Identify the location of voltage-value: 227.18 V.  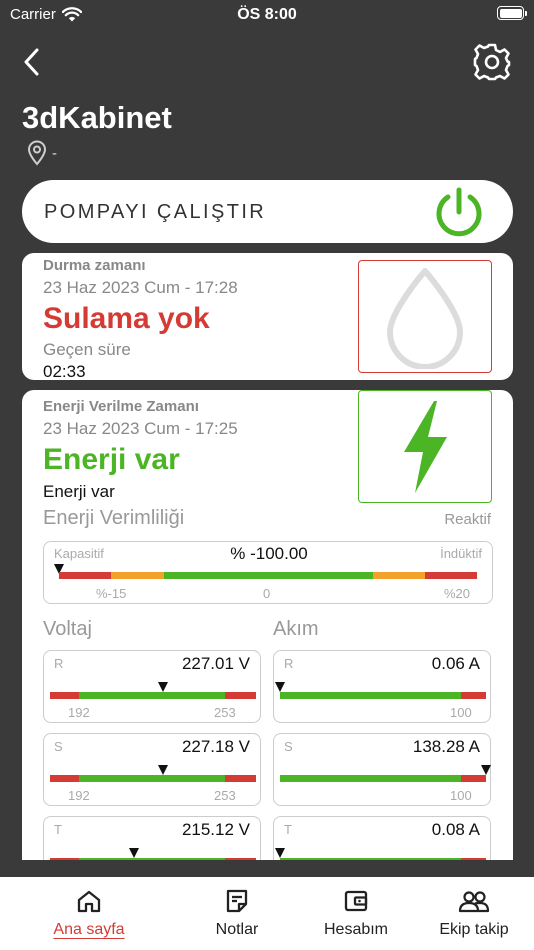
(215, 746).